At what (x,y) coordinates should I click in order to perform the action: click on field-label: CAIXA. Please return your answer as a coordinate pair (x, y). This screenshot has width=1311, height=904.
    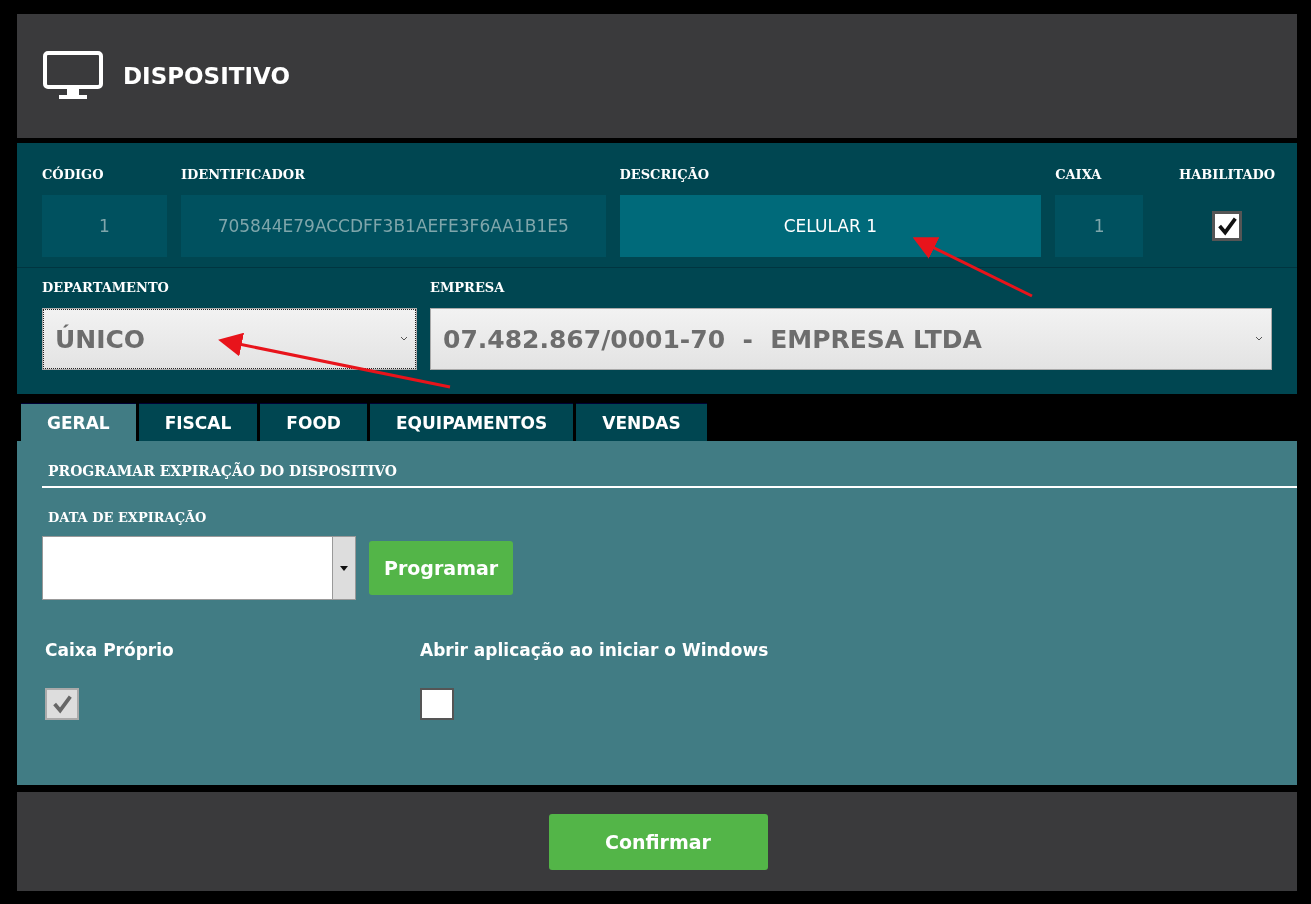
    Looking at the image, I should click on (1079, 175).